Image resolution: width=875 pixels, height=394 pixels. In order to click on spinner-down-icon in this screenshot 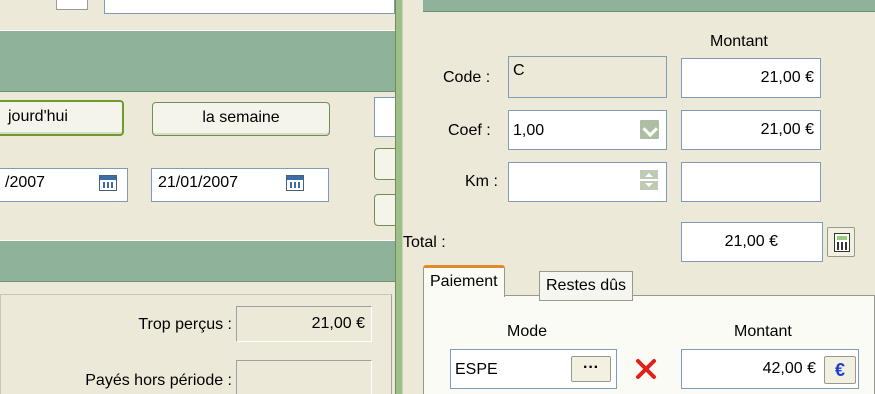, I will do `click(649, 185)`.